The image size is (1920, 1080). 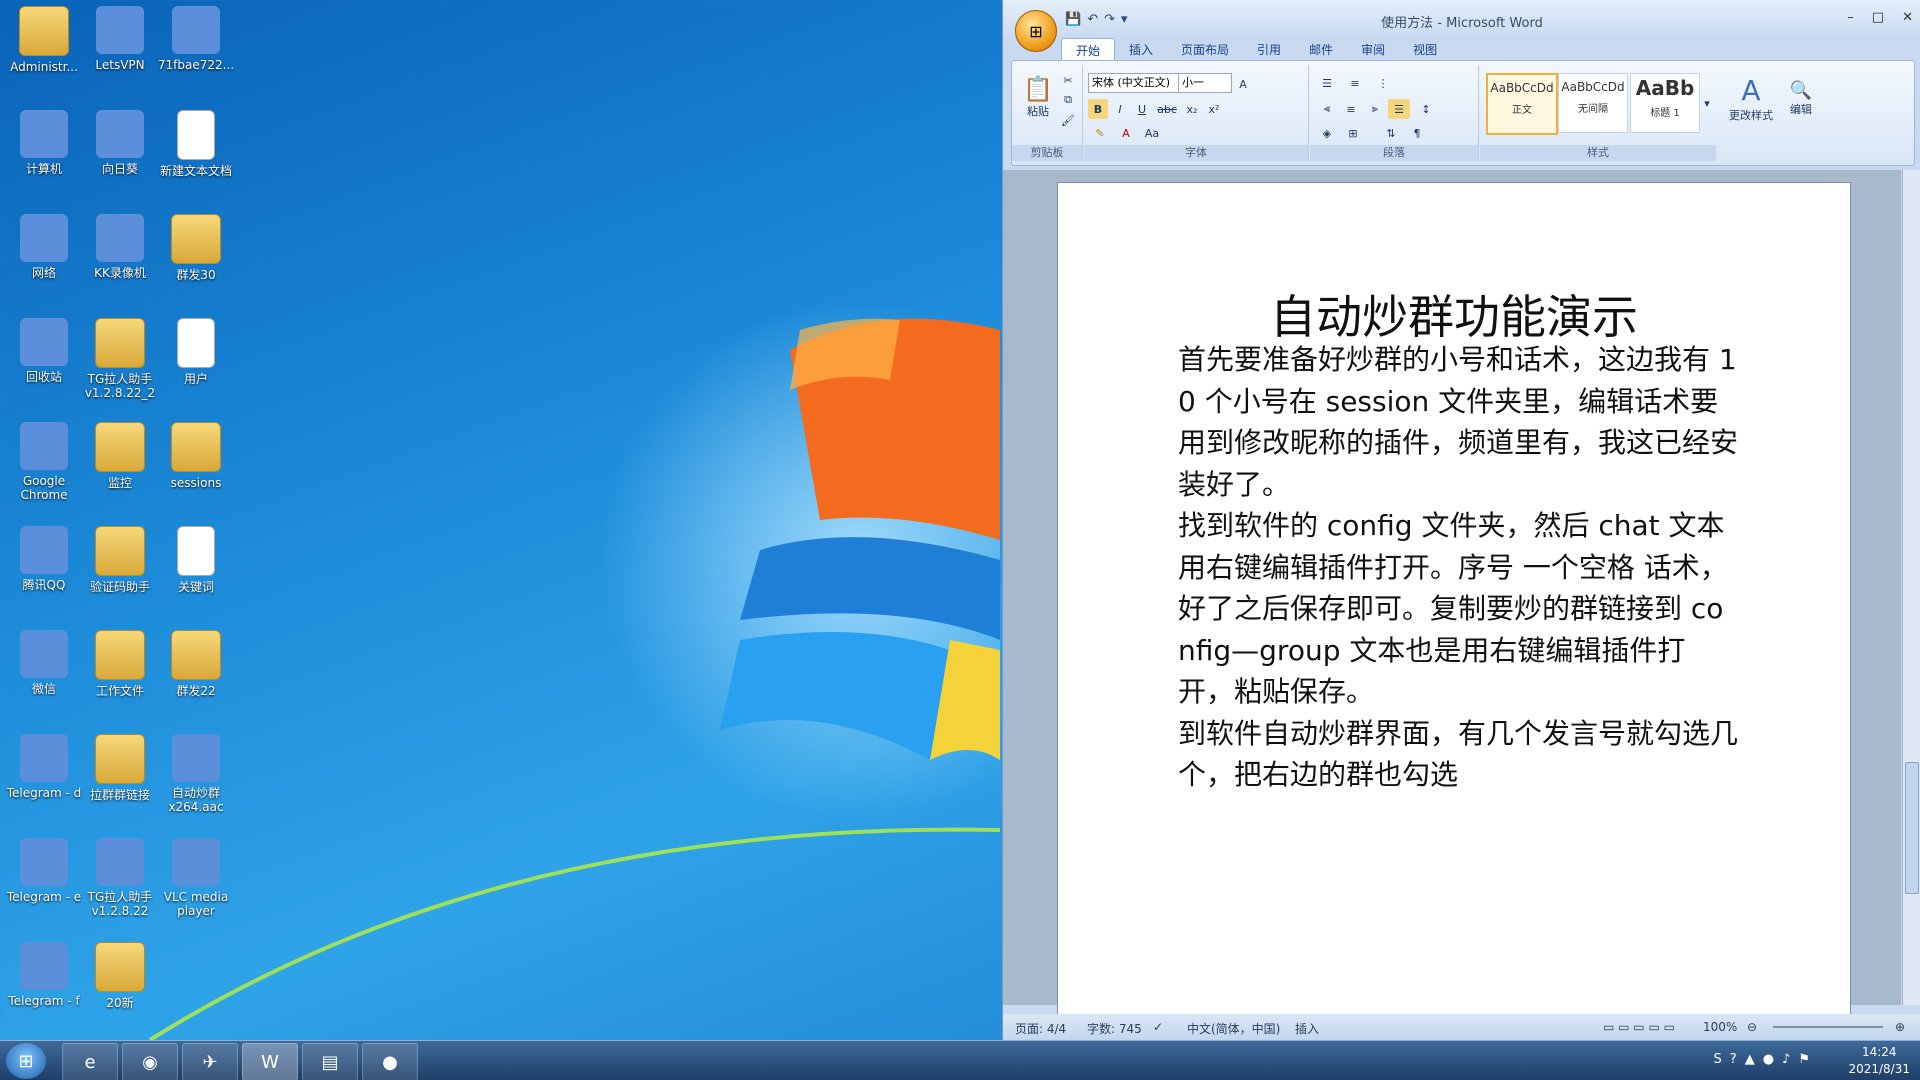 What do you see at coordinates (1038, 97) in the screenshot?
I see `paste-button: 📋 粘贴` at bounding box center [1038, 97].